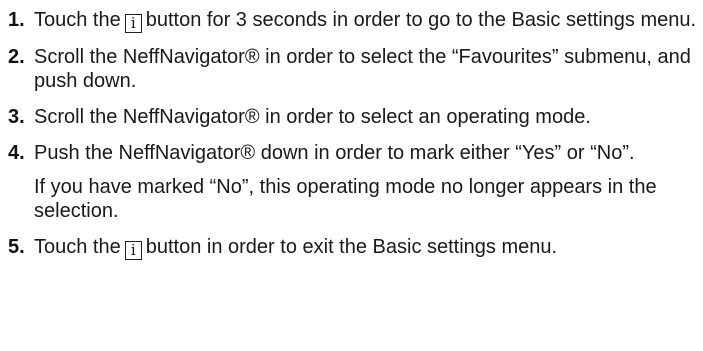  Describe the element at coordinates (16, 153) in the screenshot. I see `step-number: 4.` at that location.